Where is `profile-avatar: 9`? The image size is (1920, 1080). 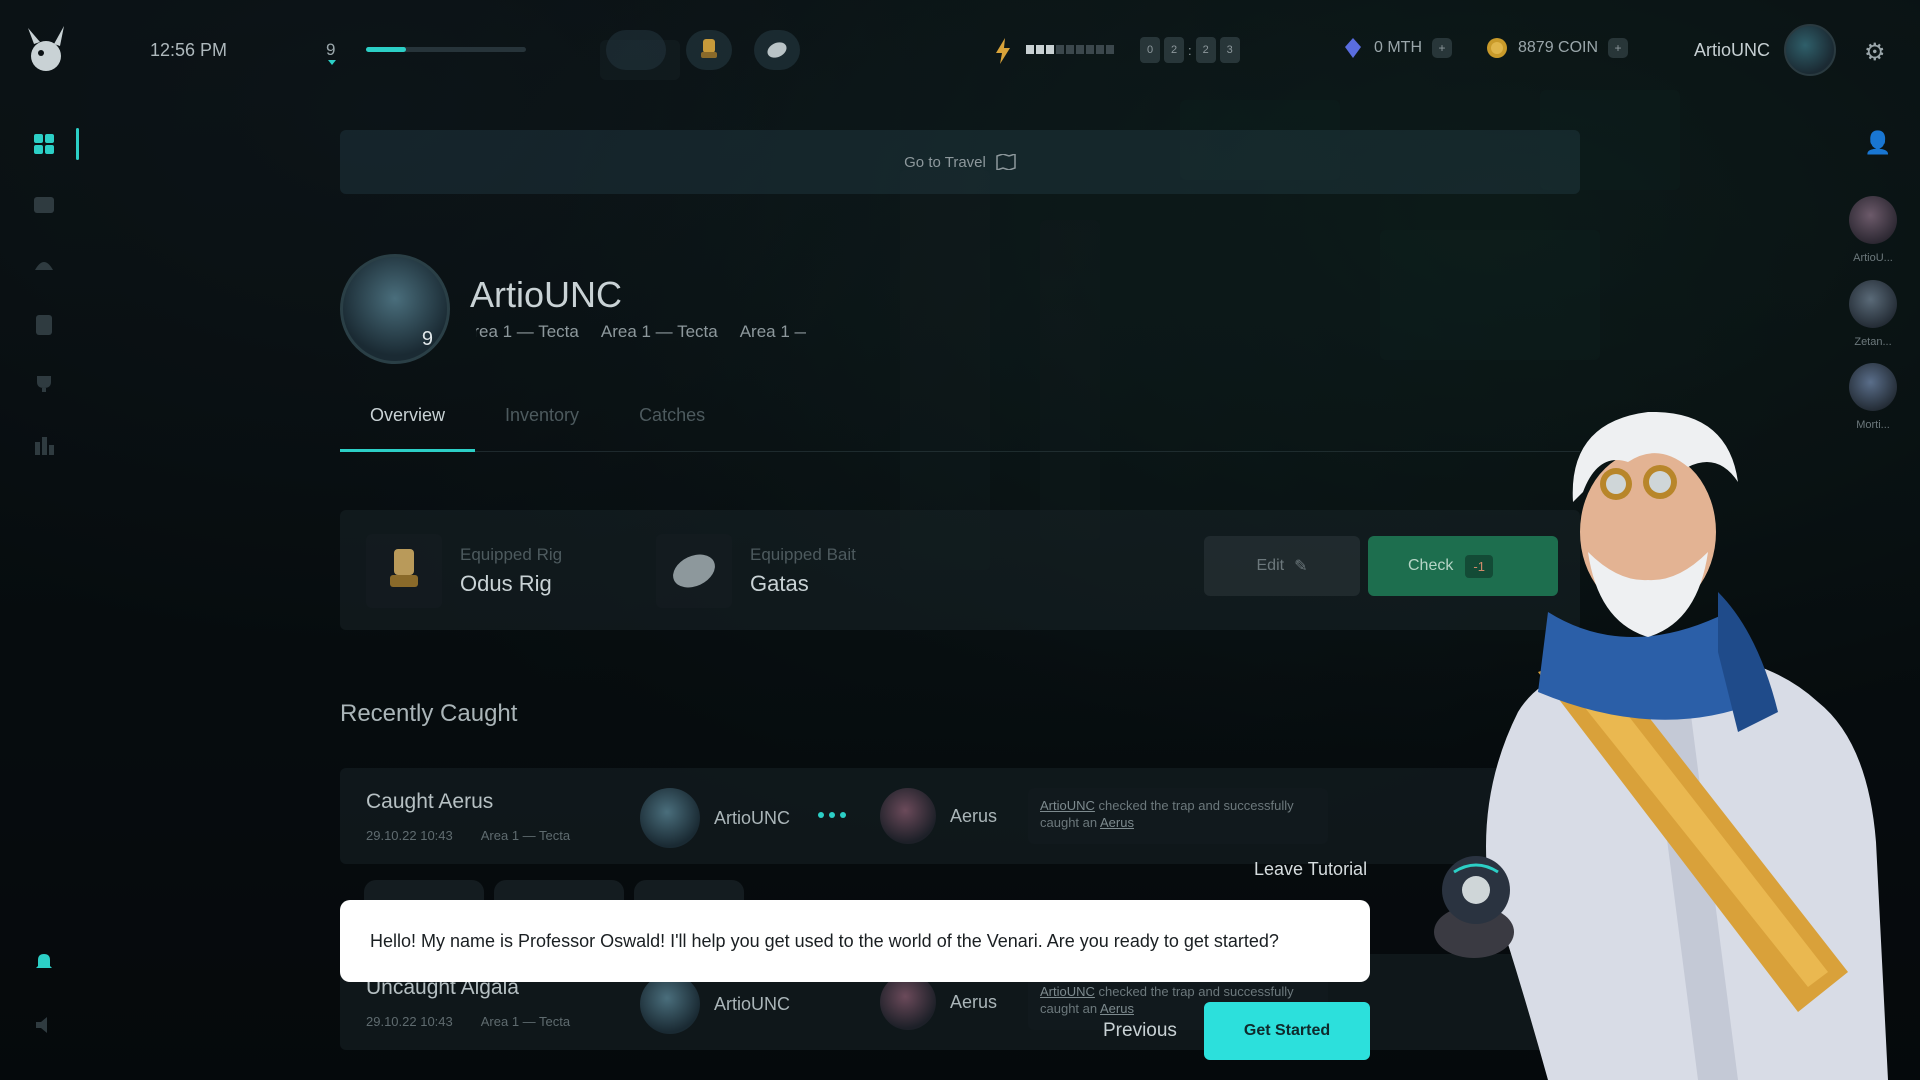
profile-avatar: 9 is located at coordinates (395, 309).